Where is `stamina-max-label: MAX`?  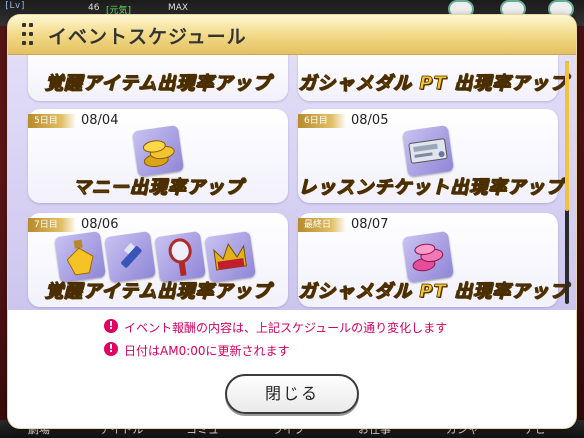 stamina-max-label: MAX is located at coordinates (178, 8).